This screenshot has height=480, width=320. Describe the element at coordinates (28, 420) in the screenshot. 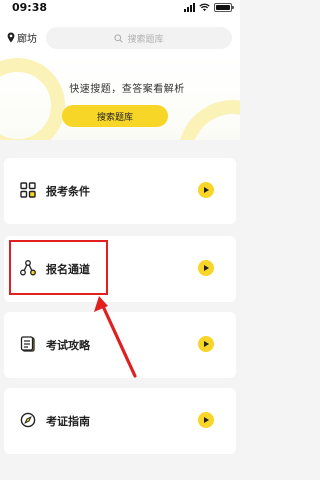

I see `compass-icon` at that location.